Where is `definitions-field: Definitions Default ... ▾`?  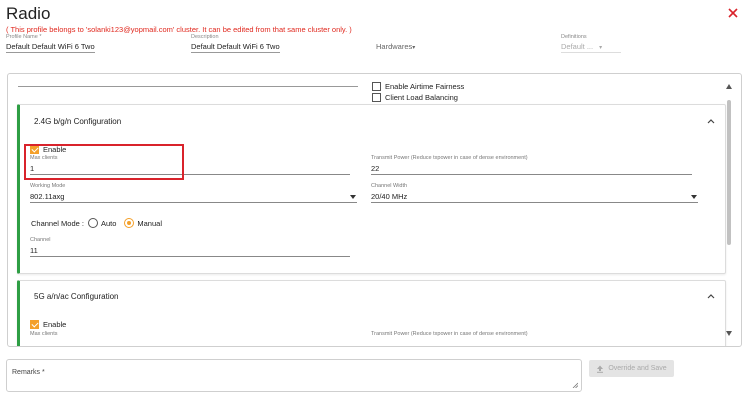
definitions-field: Definitions Default ... ▾ is located at coordinates (591, 43).